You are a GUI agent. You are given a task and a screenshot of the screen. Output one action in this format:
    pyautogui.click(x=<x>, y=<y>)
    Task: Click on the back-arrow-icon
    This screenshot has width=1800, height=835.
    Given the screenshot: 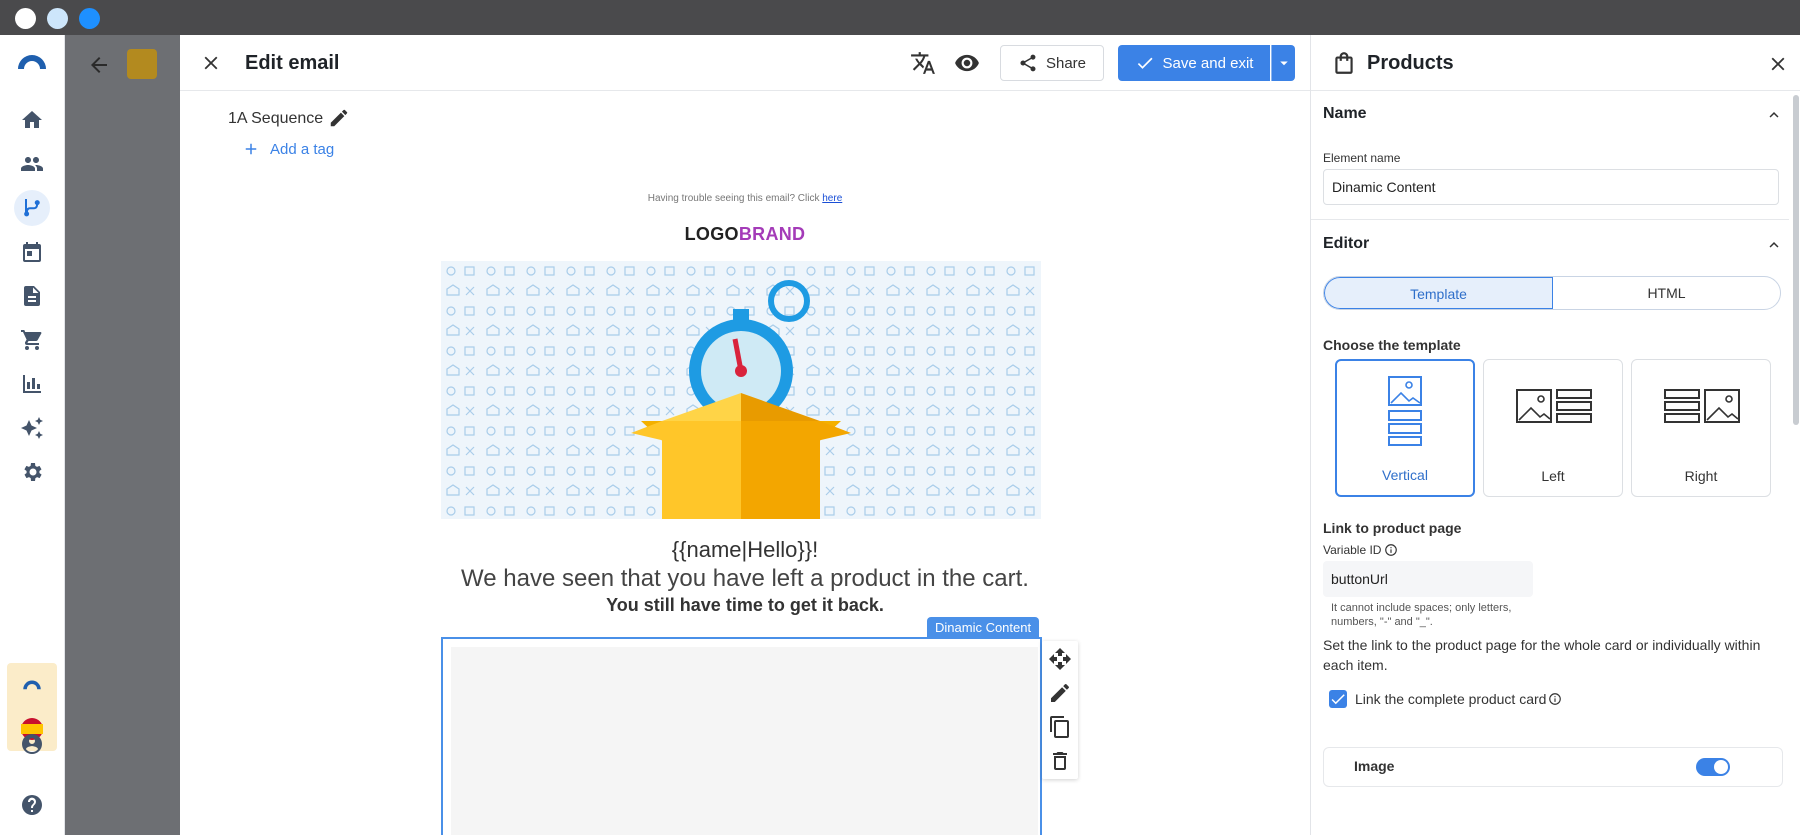 What is the action you would take?
    pyautogui.click(x=99, y=65)
    